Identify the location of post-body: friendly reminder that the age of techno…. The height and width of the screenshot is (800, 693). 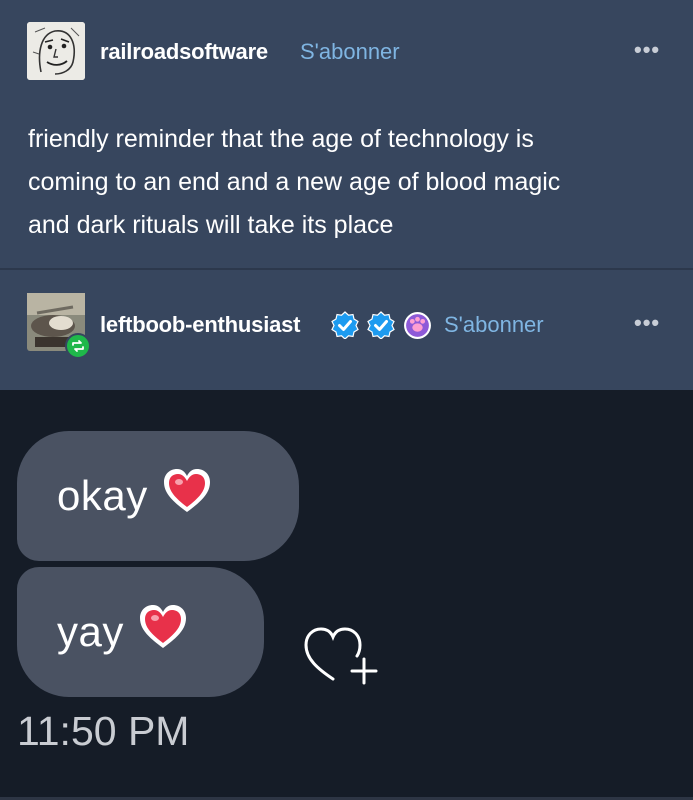
(348, 182).